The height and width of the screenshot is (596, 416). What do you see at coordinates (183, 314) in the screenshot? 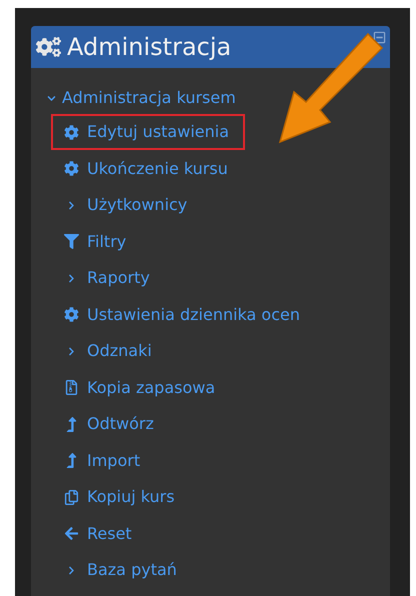
I see `menu-item-link: Ustawienia dziennika ocen` at bounding box center [183, 314].